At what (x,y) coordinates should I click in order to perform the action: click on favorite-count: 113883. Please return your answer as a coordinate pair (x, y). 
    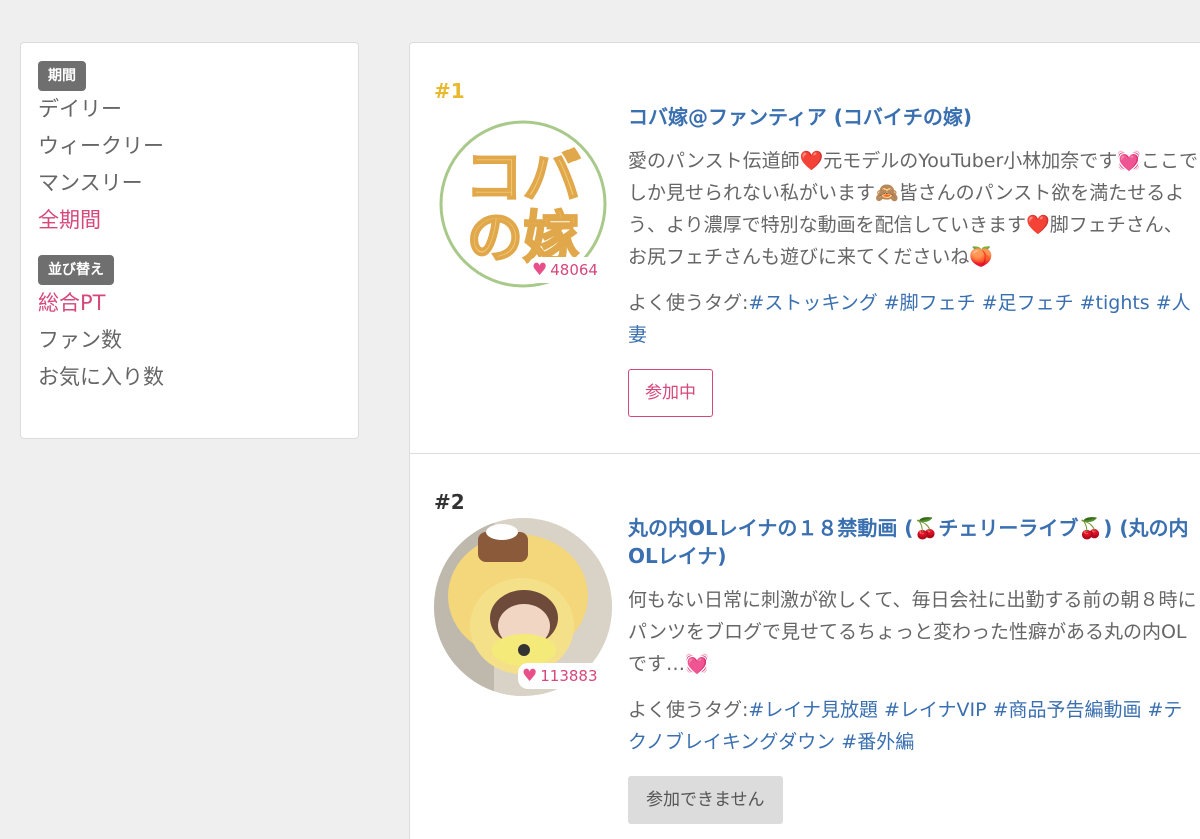
    Looking at the image, I should click on (569, 676).